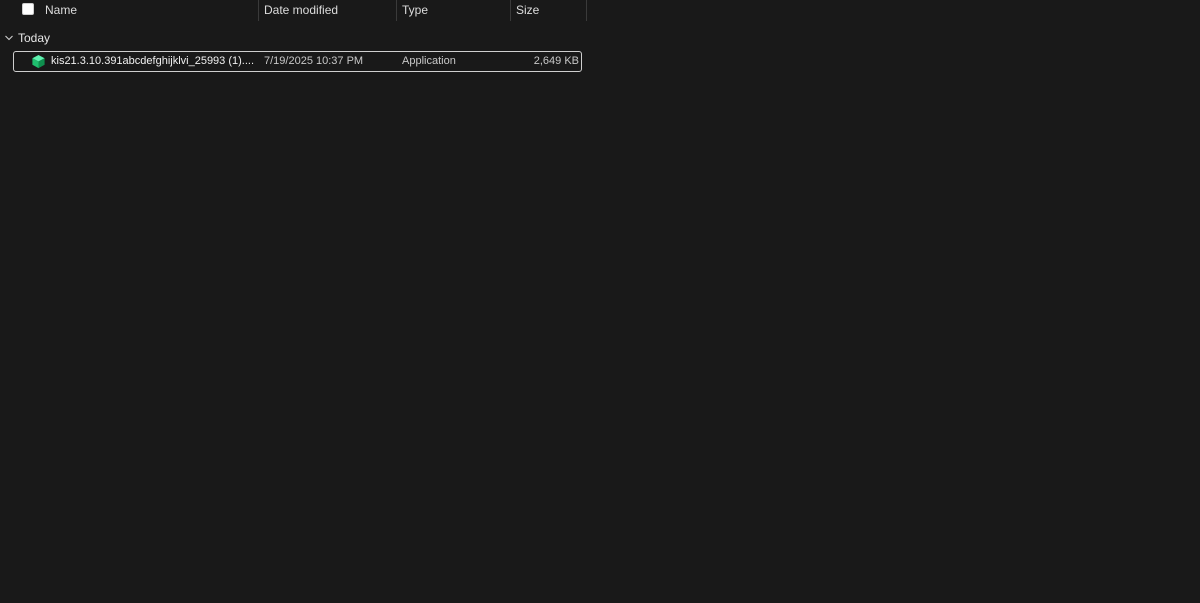 The width and height of the screenshot is (1200, 603). I want to click on column-header-name: Name, so click(150, 10).